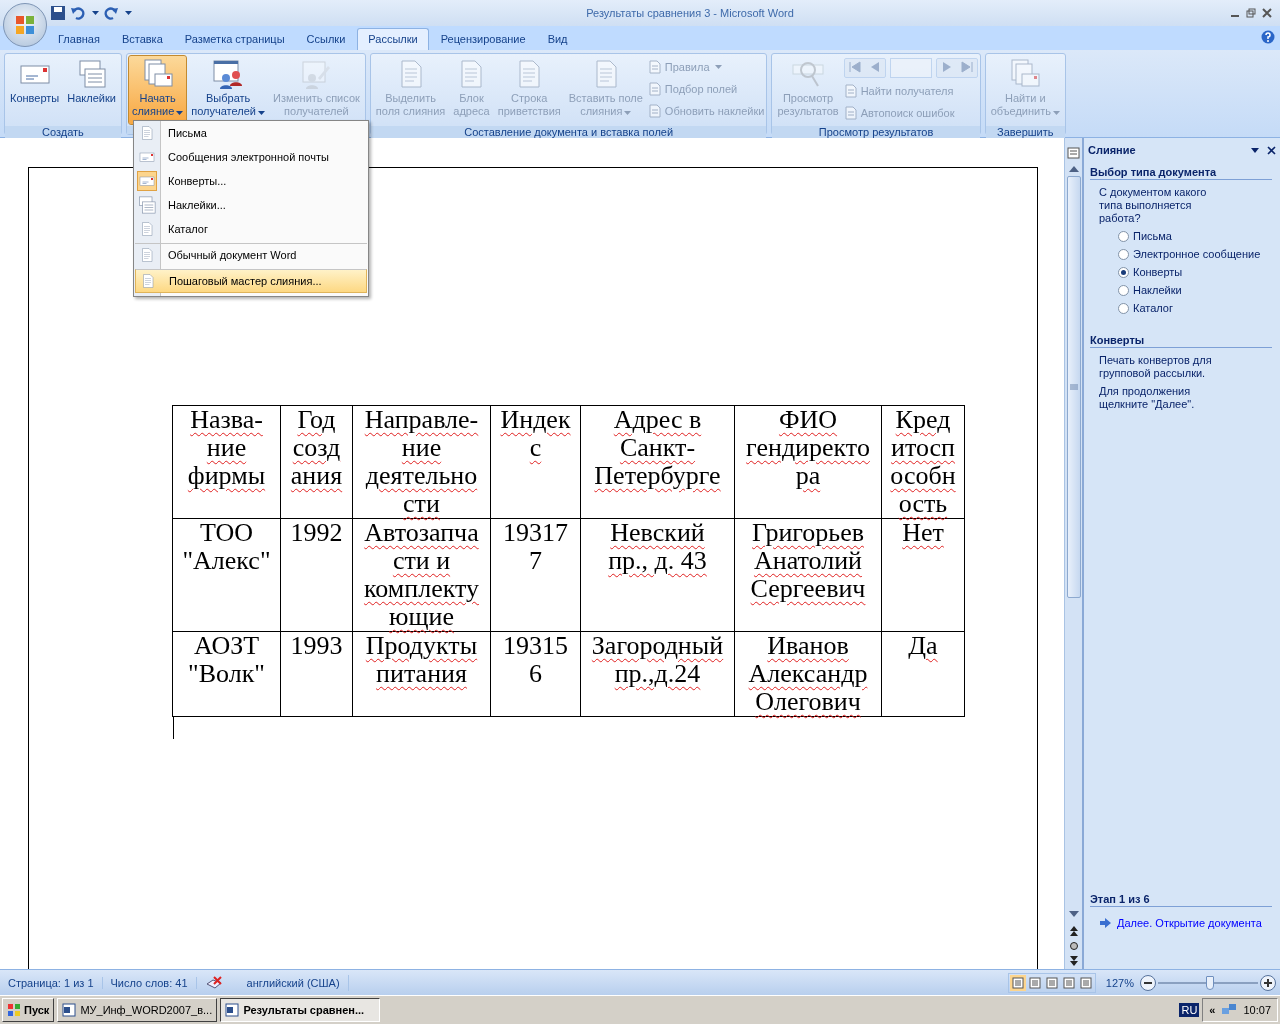 This screenshot has width=1280, height=1024. Describe the element at coordinates (1105, 923) in the screenshot. I see `arrow-icon` at that location.